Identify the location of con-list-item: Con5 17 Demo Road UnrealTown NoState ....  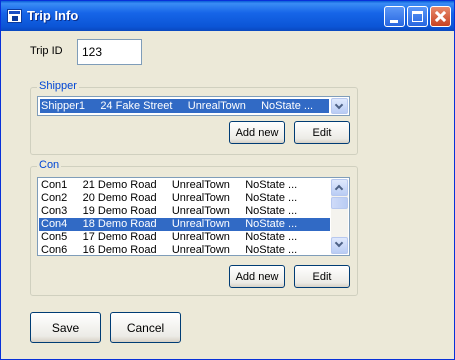
(184, 237).